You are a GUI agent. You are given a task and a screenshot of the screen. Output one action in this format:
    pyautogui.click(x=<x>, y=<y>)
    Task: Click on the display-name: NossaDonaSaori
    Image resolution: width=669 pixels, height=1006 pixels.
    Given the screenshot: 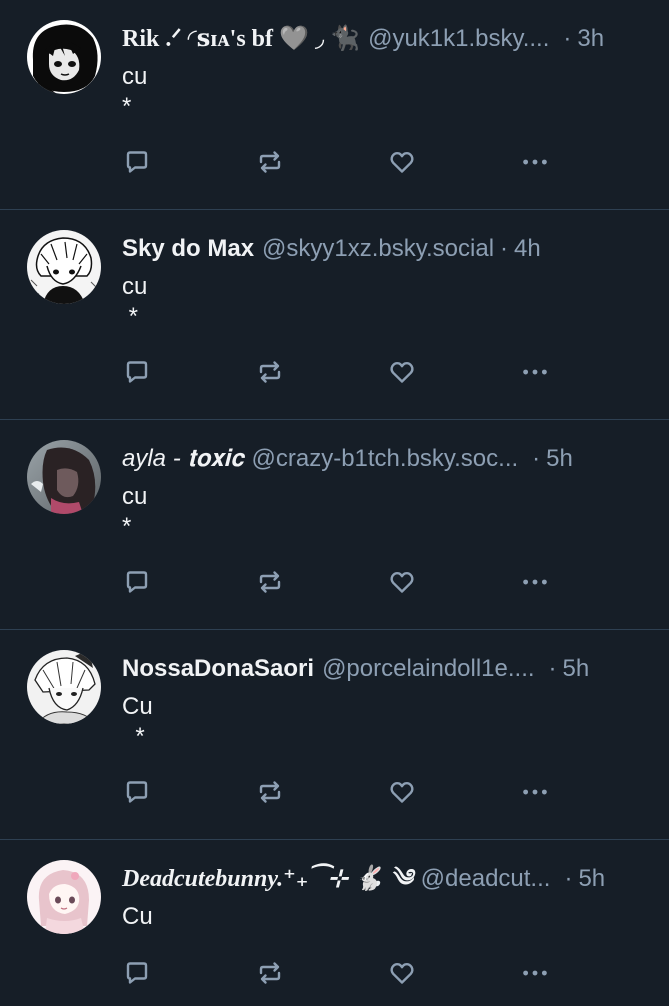 What is the action you would take?
    pyautogui.click(x=218, y=669)
    